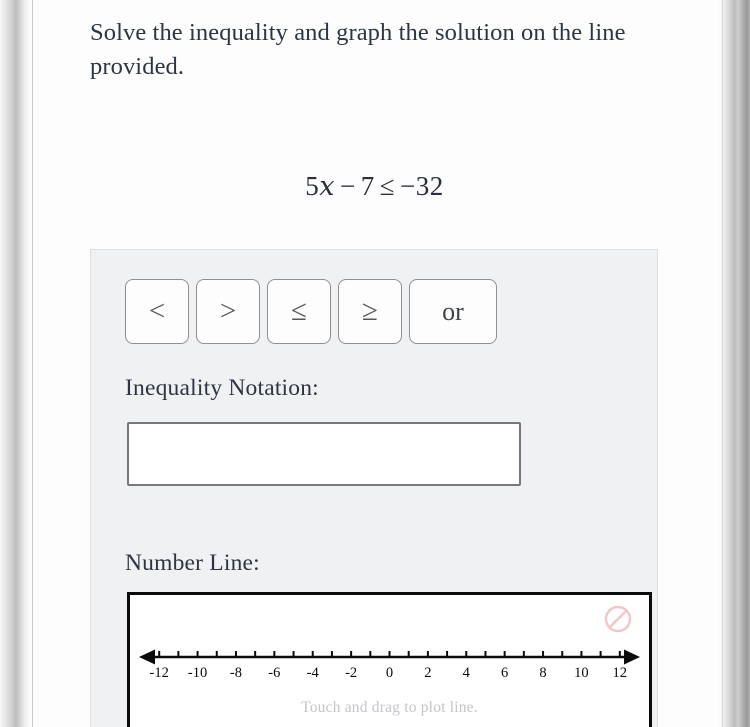 The image size is (750, 727). I want to click on svg-text: 6, so click(504, 673).